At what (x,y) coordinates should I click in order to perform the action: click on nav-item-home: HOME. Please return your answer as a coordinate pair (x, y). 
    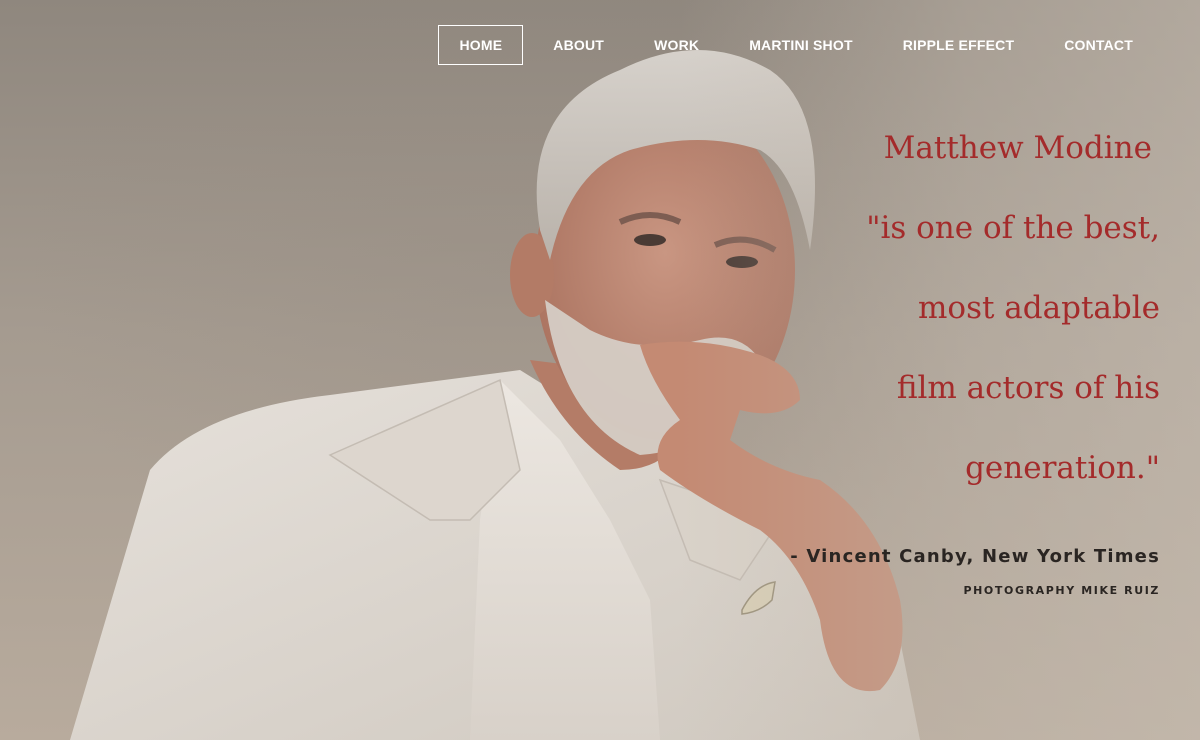
    Looking at the image, I should click on (481, 45).